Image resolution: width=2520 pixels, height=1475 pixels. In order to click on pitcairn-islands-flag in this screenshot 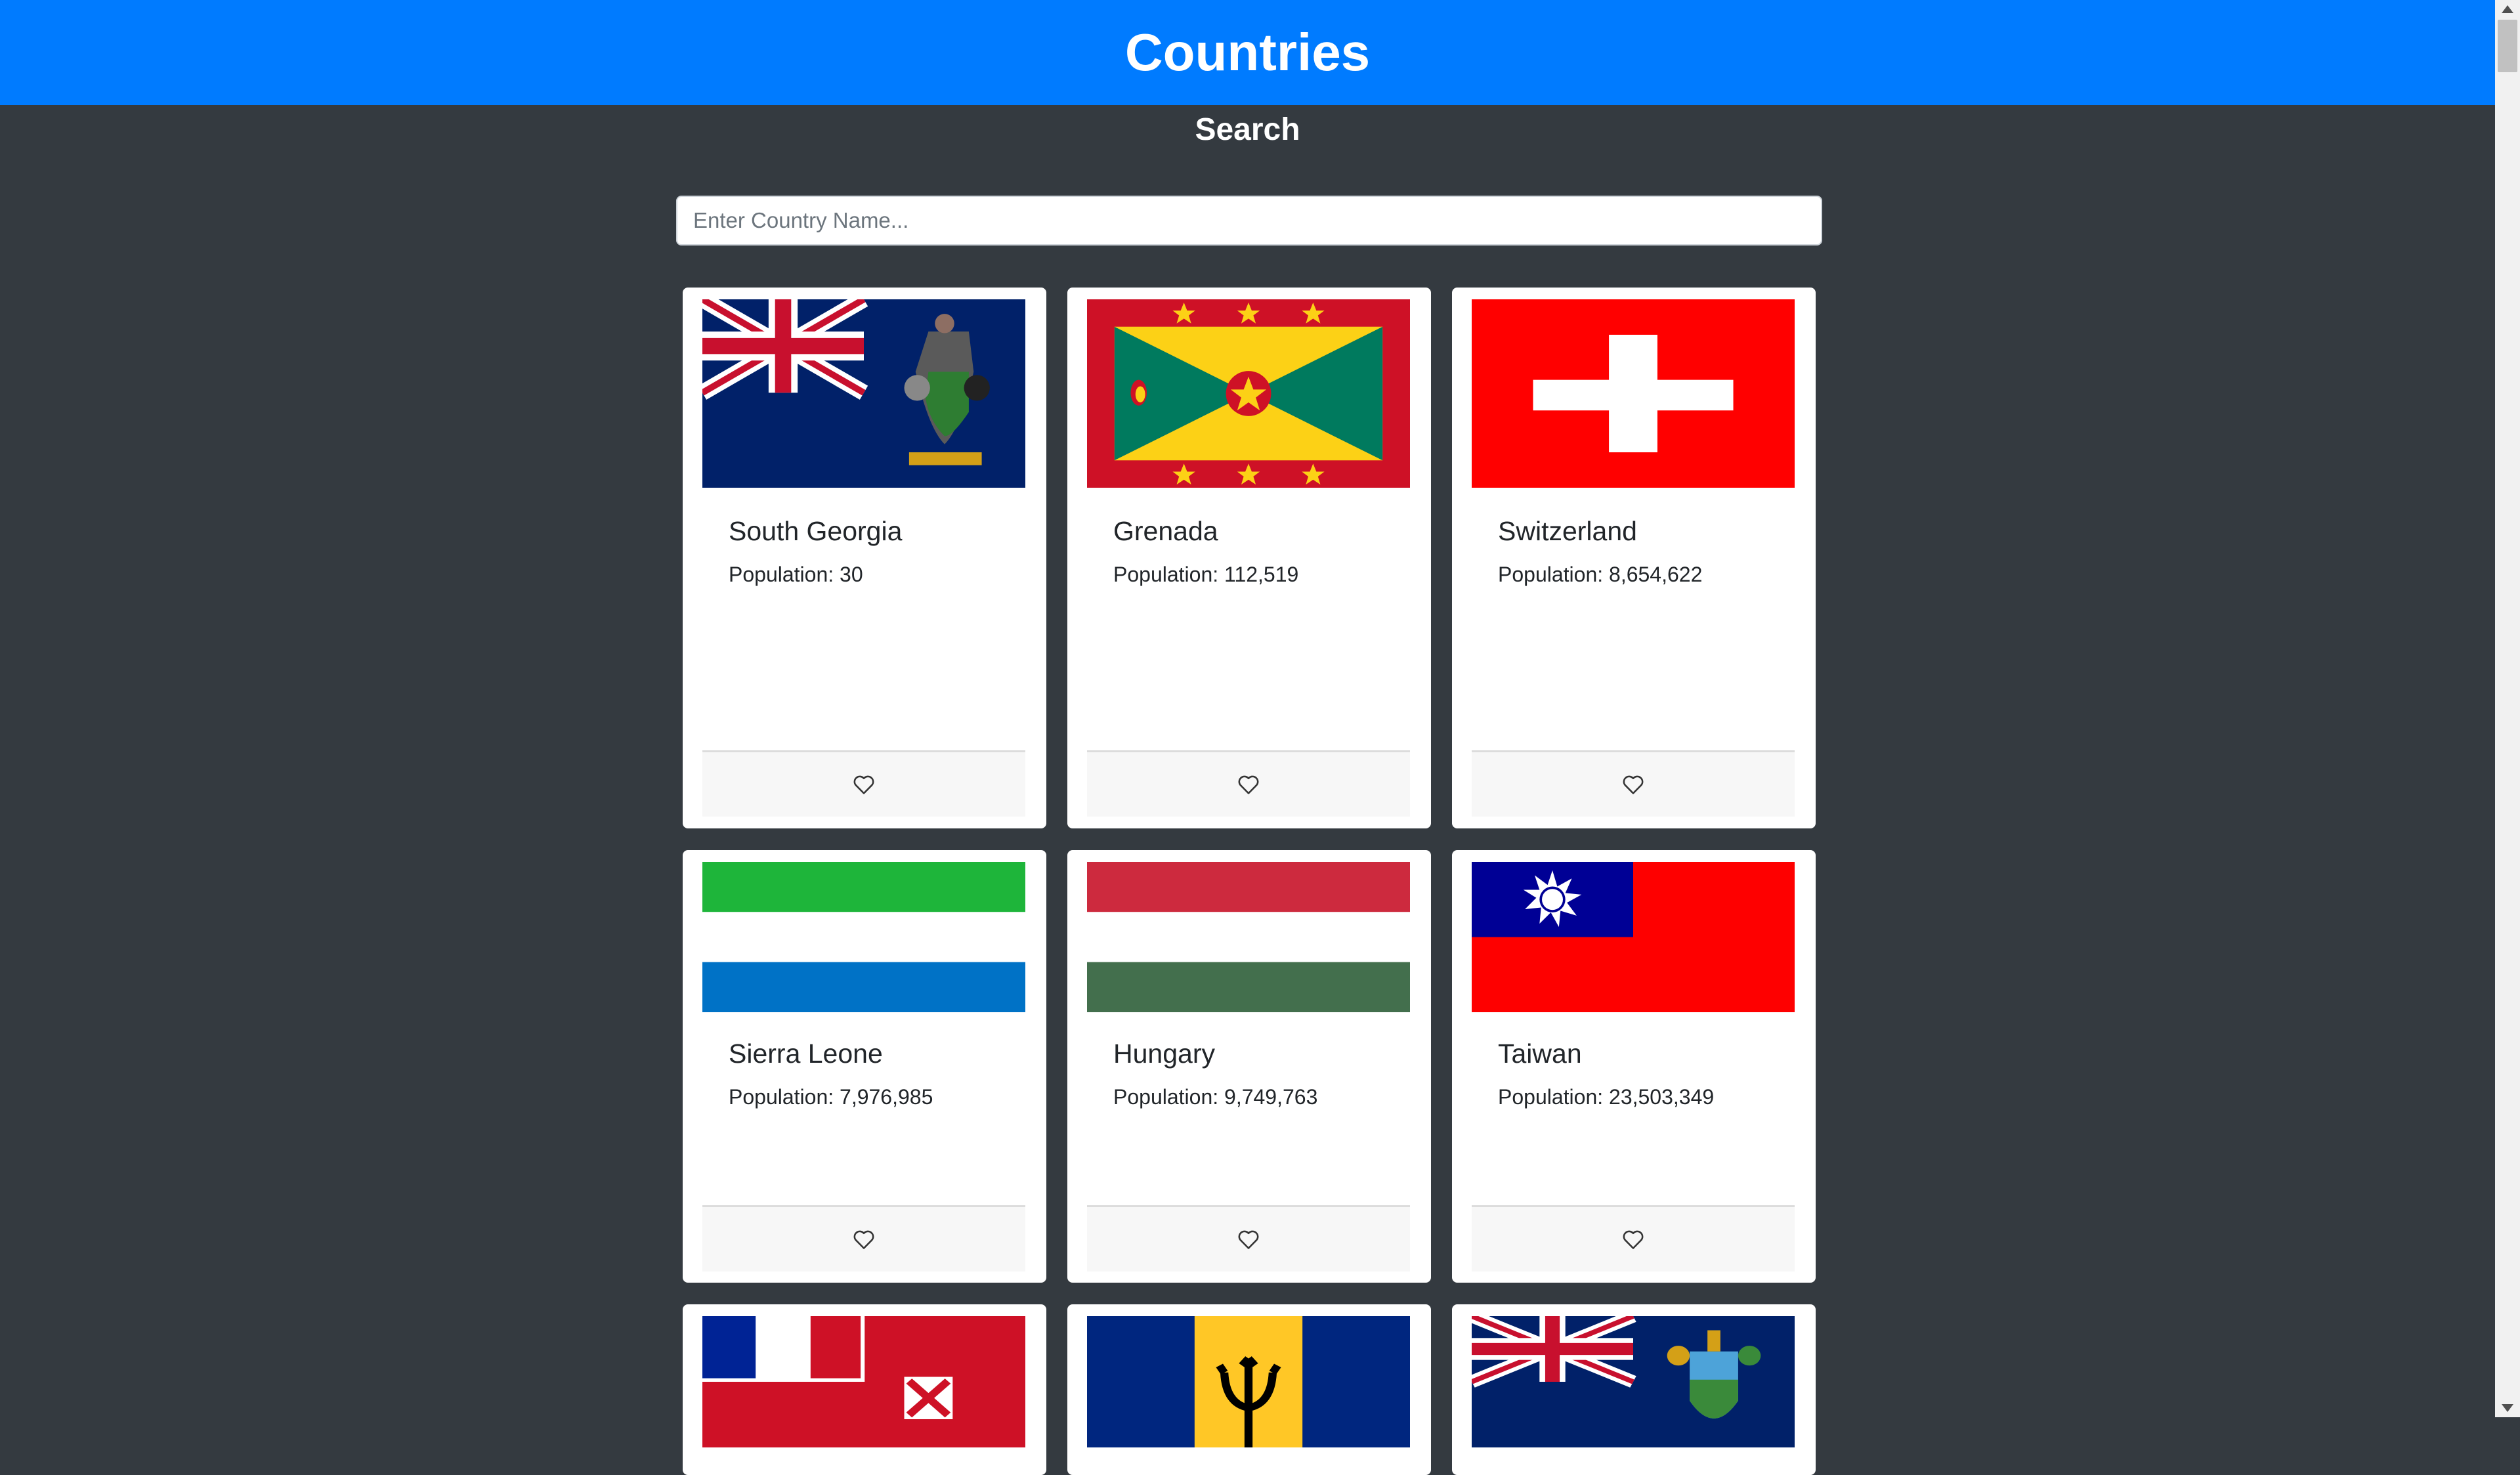, I will do `click(1633, 1381)`.